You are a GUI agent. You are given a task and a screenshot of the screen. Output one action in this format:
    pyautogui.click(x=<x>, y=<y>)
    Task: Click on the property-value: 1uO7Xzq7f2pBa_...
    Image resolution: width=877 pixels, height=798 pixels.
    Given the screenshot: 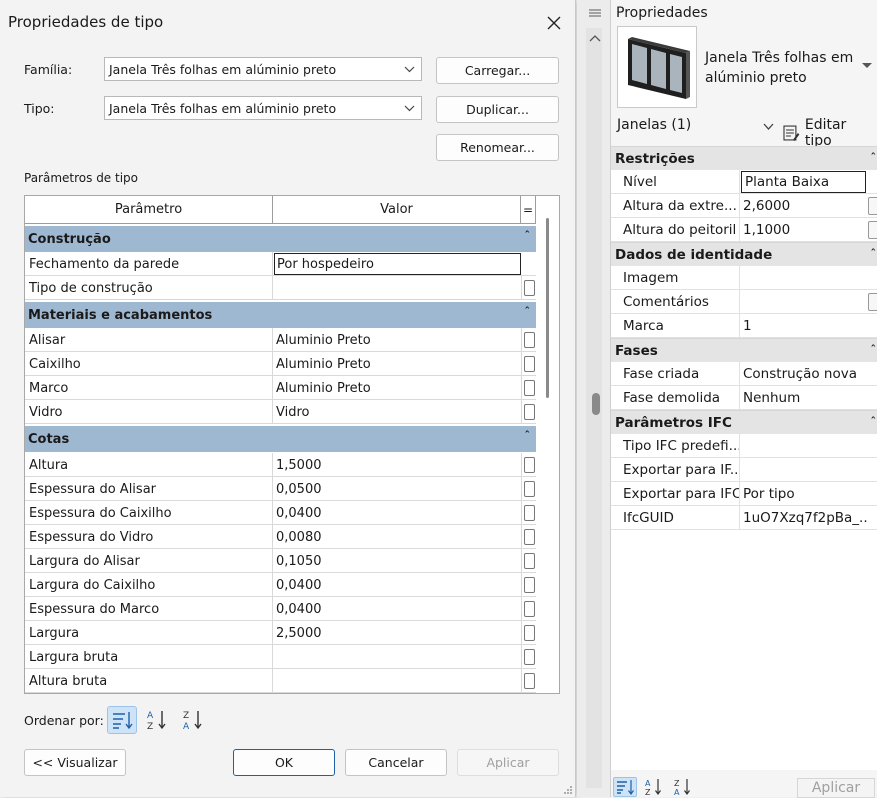 What is the action you would take?
    pyautogui.click(x=803, y=518)
    